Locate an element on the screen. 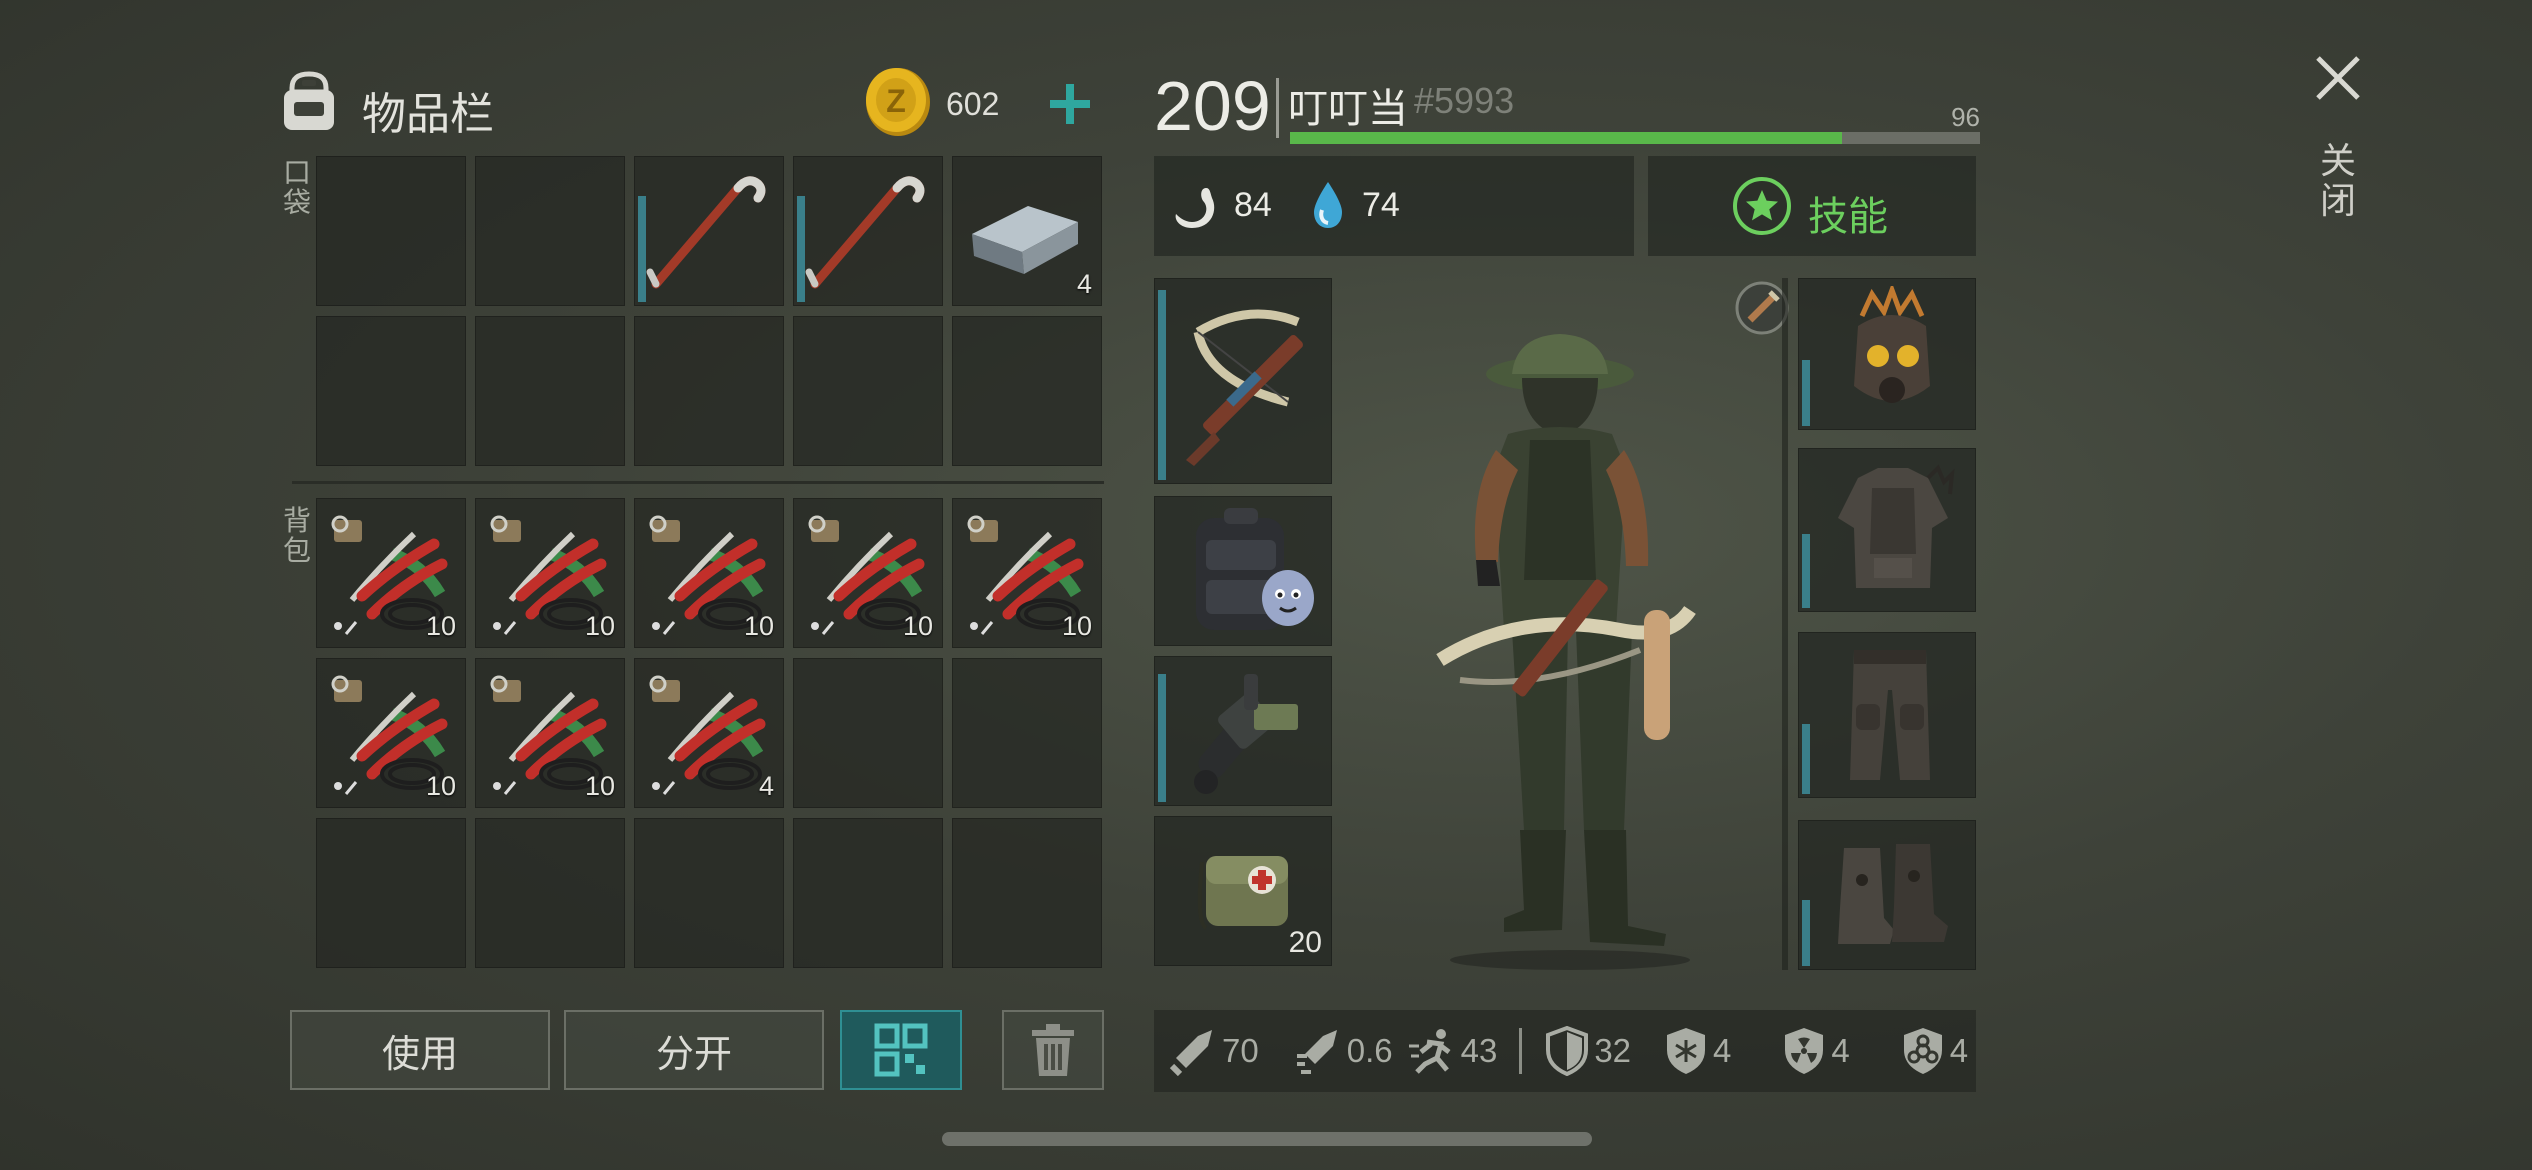  water-drop-icon is located at coordinates (1328, 205).